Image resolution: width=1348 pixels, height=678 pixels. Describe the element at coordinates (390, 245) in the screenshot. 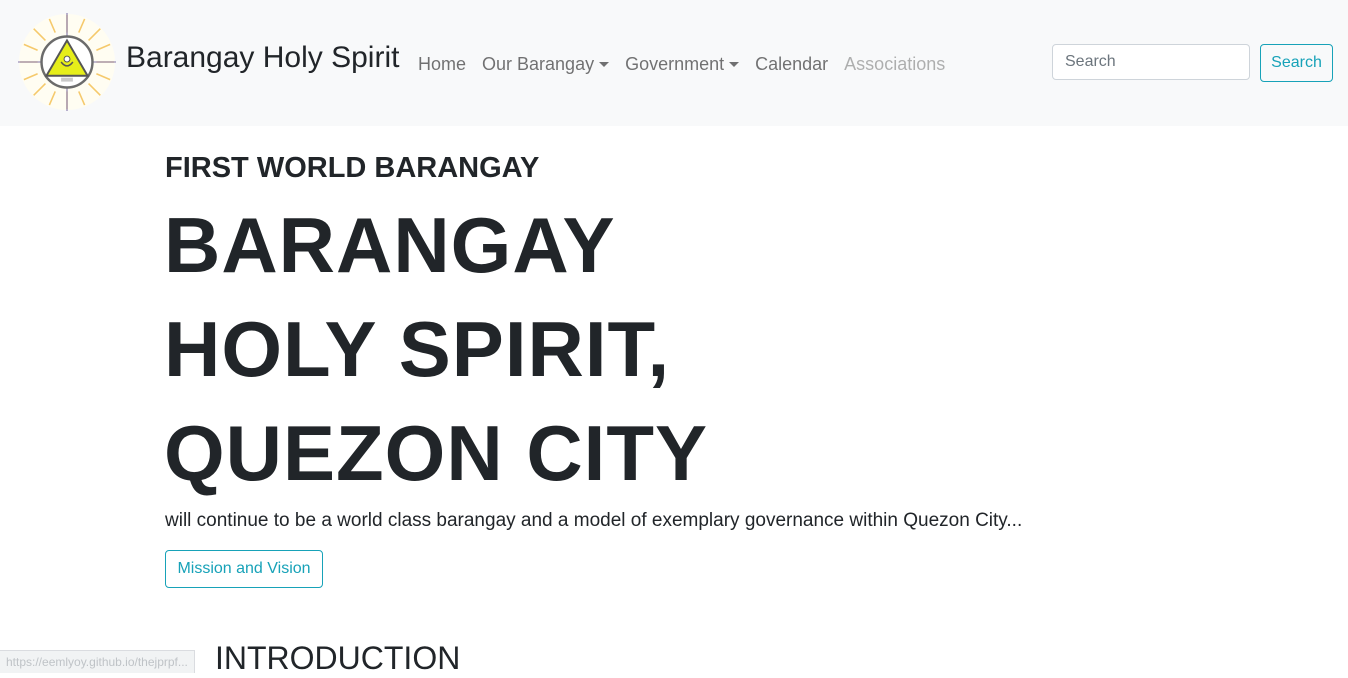

I see `hero-title-line: BARANGAY` at that location.